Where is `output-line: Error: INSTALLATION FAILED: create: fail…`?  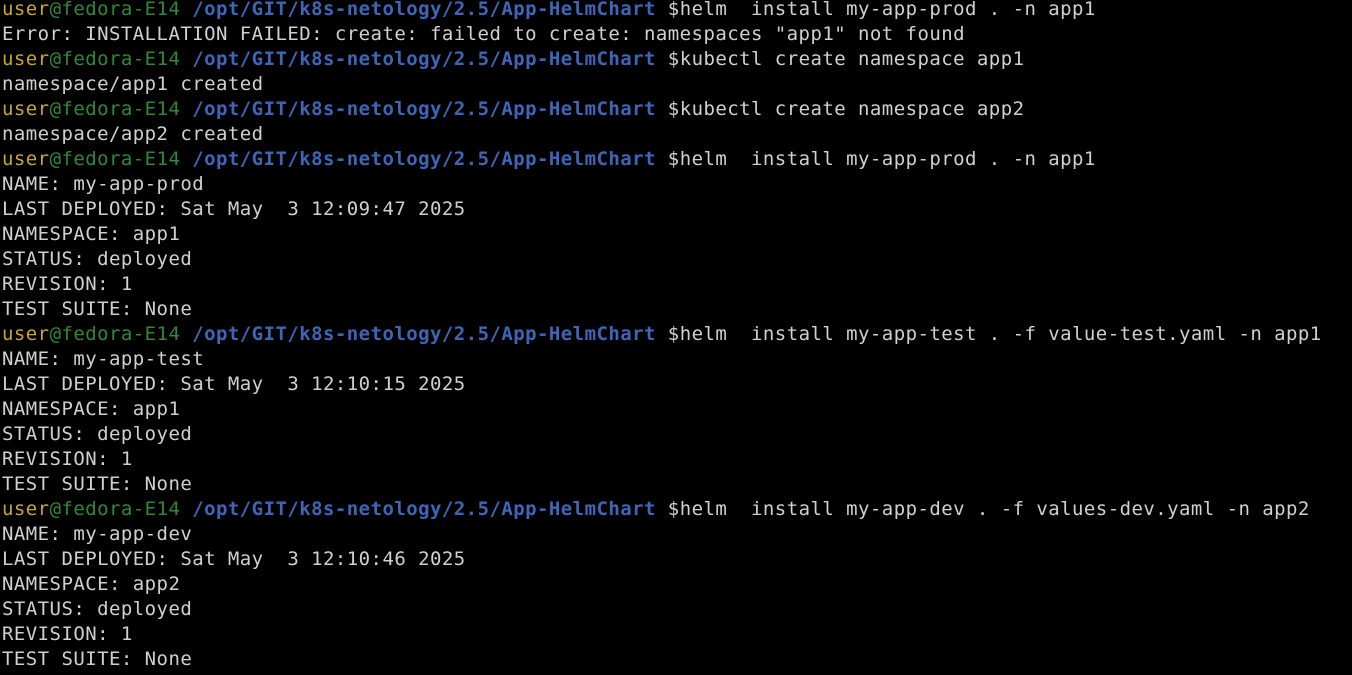 output-line: Error: INSTALLATION FAILED: create: fail… is located at coordinates (677, 34).